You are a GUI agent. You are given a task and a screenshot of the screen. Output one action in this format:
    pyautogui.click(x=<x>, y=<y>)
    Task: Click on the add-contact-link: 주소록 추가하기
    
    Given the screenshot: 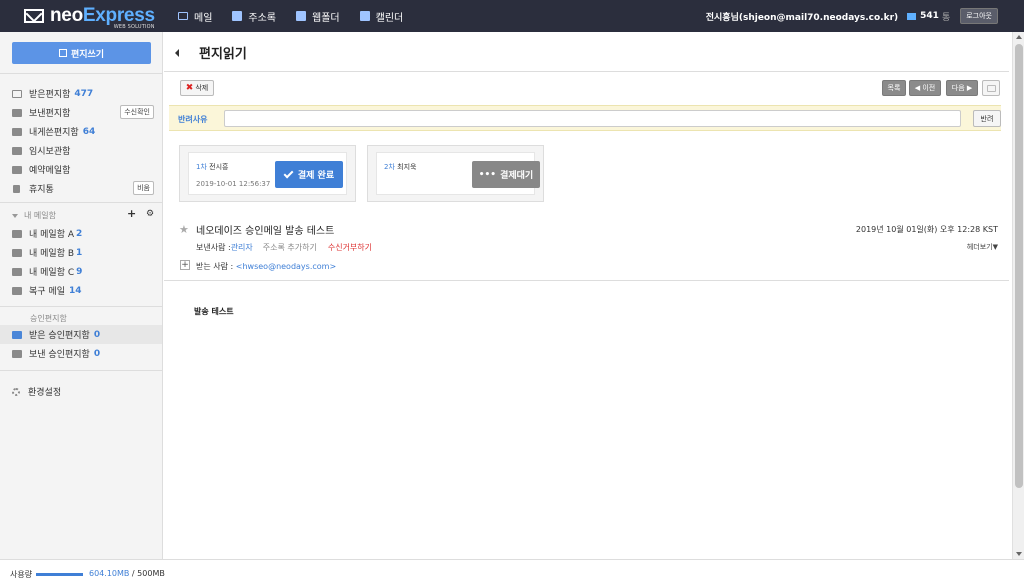 What is the action you would take?
    pyautogui.click(x=290, y=247)
    